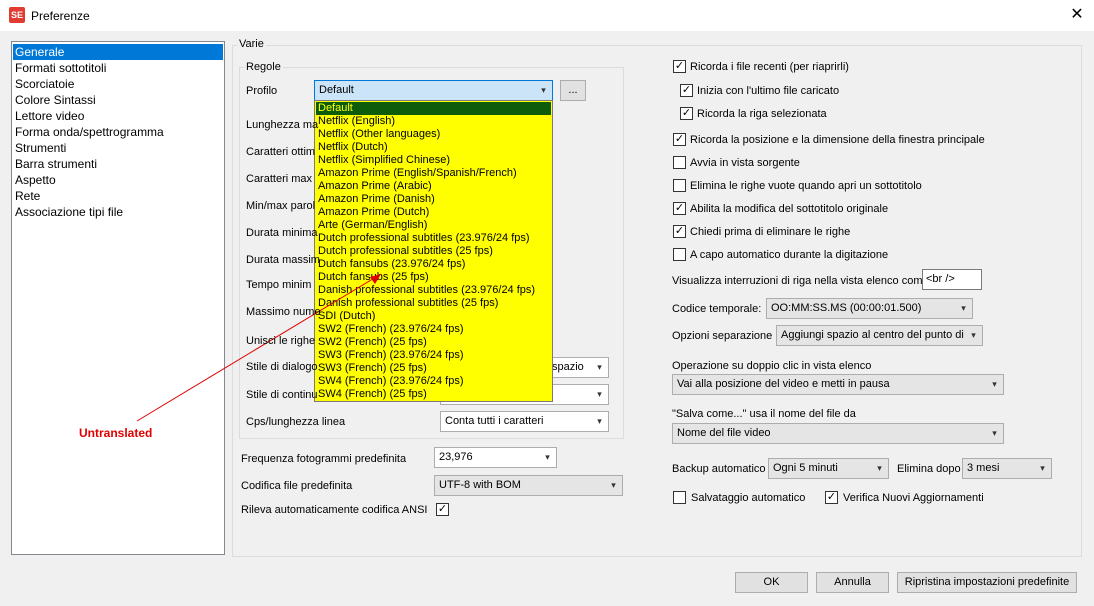  I want to click on backup-combo: Ogni 5 minuti ▾, so click(828, 468).